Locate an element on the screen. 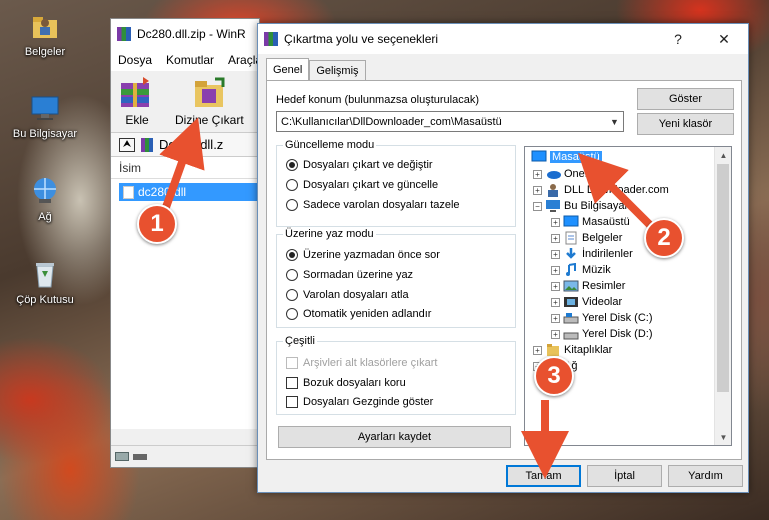 This screenshot has width=769, height=520. step-badge-3: 3 is located at coordinates (554, 376).